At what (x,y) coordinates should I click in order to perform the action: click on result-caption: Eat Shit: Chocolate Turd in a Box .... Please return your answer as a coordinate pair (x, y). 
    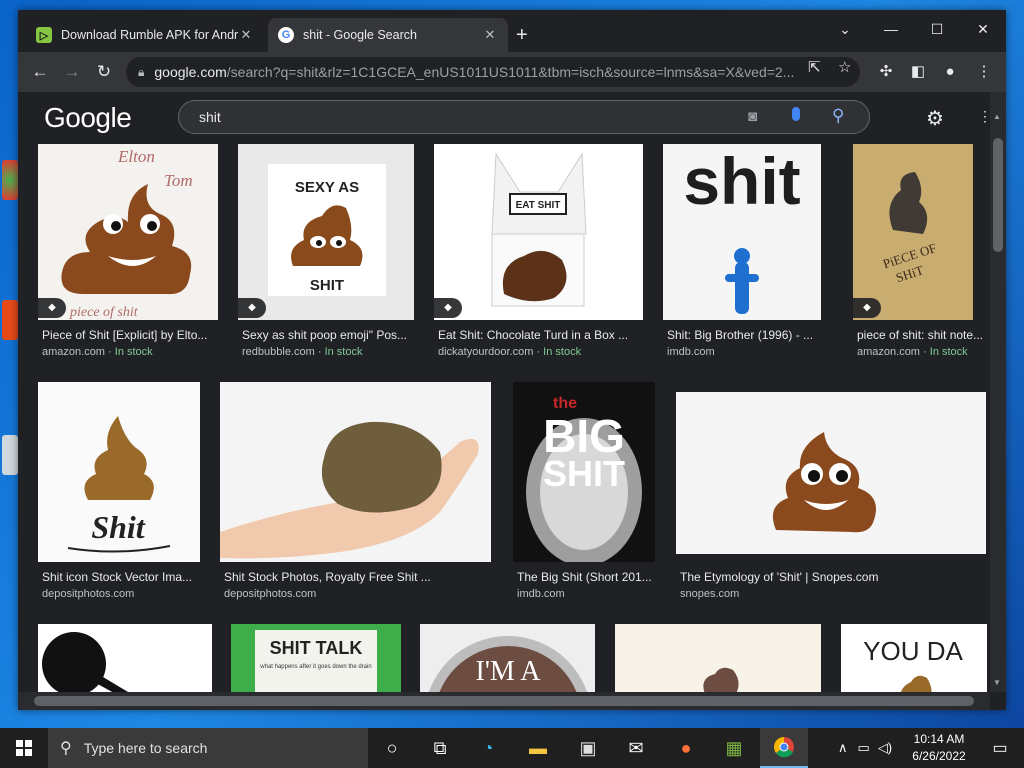
    Looking at the image, I should click on (540, 335).